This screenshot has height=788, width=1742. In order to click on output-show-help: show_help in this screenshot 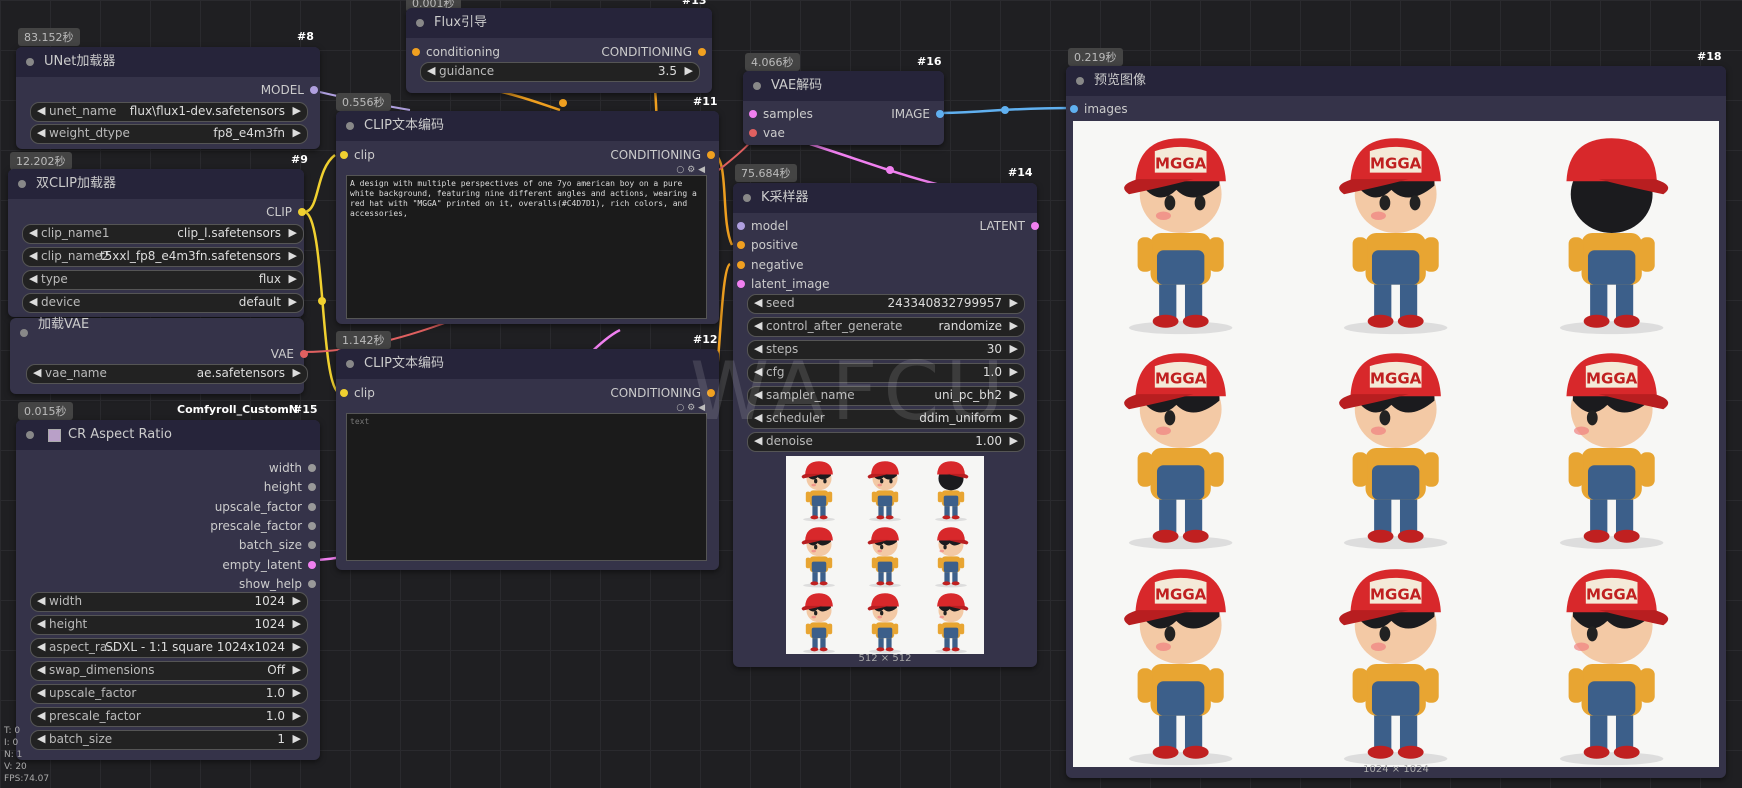, I will do `click(277, 584)`.